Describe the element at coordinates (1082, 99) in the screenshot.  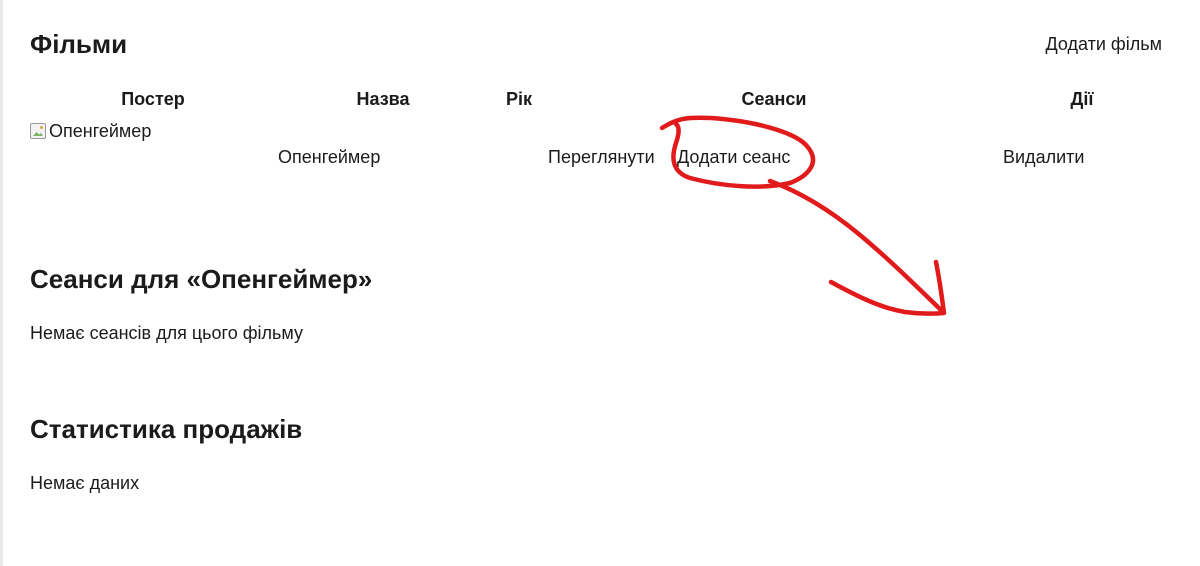
I see `column-header-actions: Дії` at that location.